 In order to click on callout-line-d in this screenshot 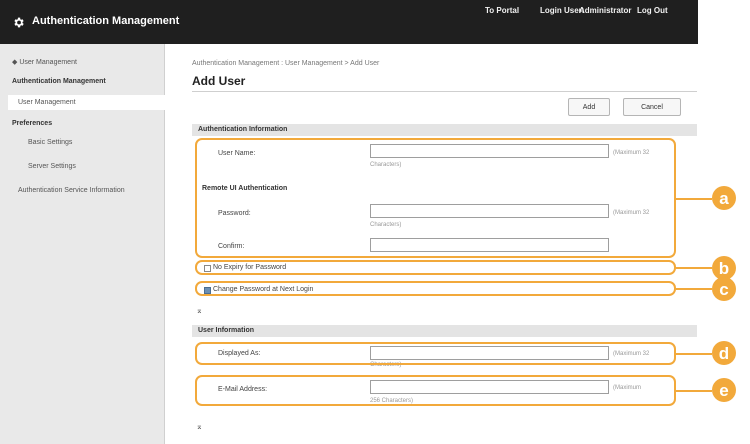, I will do `click(694, 354)`.